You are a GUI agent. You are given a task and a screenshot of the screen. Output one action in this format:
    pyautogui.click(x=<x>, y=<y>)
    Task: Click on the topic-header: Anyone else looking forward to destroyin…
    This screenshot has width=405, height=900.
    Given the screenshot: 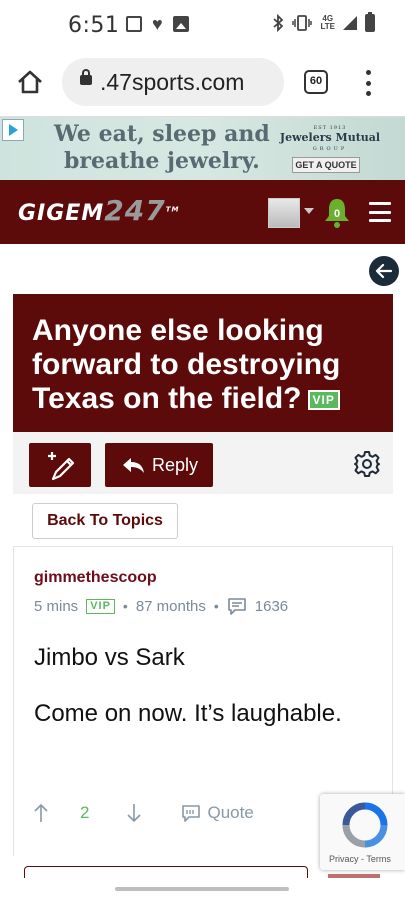 What is the action you would take?
    pyautogui.click(x=203, y=363)
    